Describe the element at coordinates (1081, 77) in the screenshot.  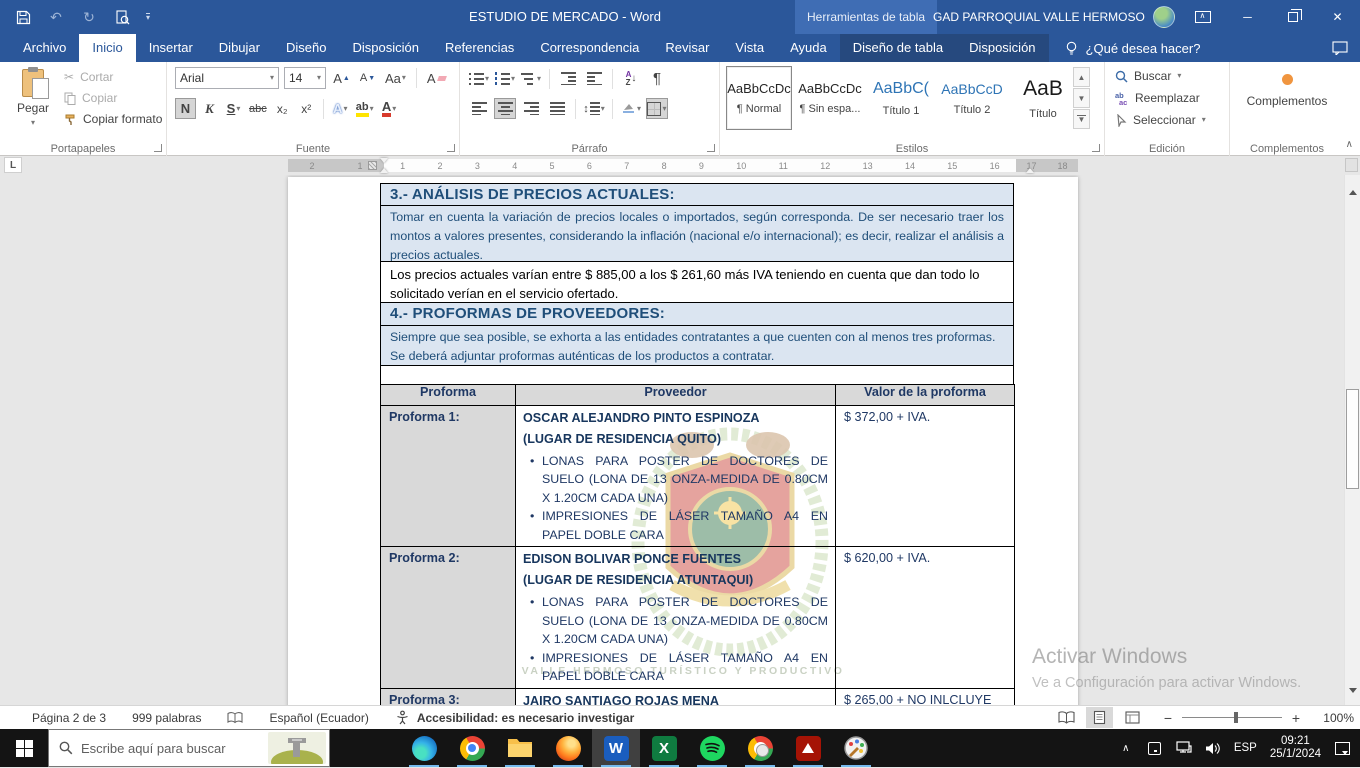
I see `gallery-up-icon: ▲` at that location.